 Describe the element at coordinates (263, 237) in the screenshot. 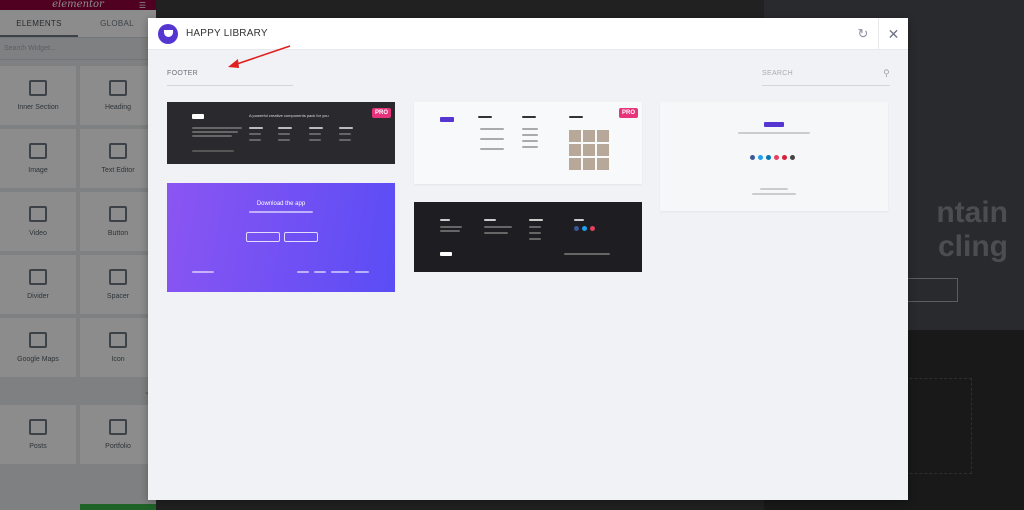

I see `app-store-button` at that location.